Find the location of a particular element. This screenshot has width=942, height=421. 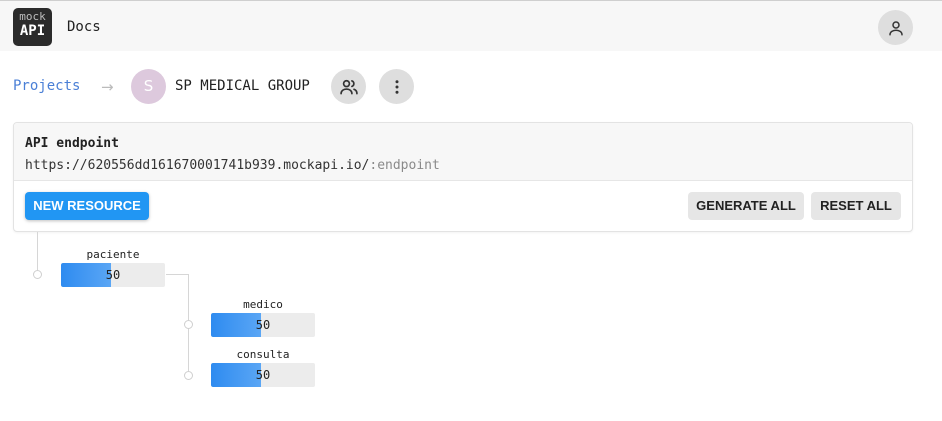

top-bar: mock API Docs is located at coordinates (471, 25).